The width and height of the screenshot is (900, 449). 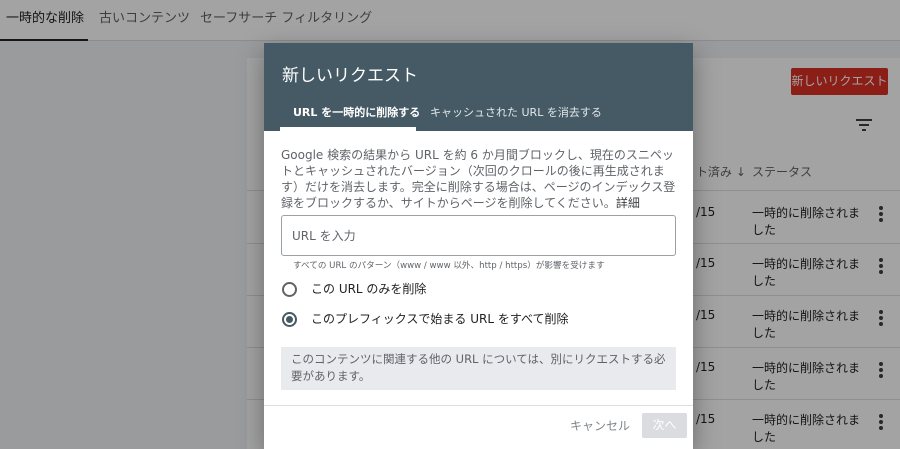 What do you see at coordinates (289, 289) in the screenshot?
I see `radio-unchecked-icon` at bounding box center [289, 289].